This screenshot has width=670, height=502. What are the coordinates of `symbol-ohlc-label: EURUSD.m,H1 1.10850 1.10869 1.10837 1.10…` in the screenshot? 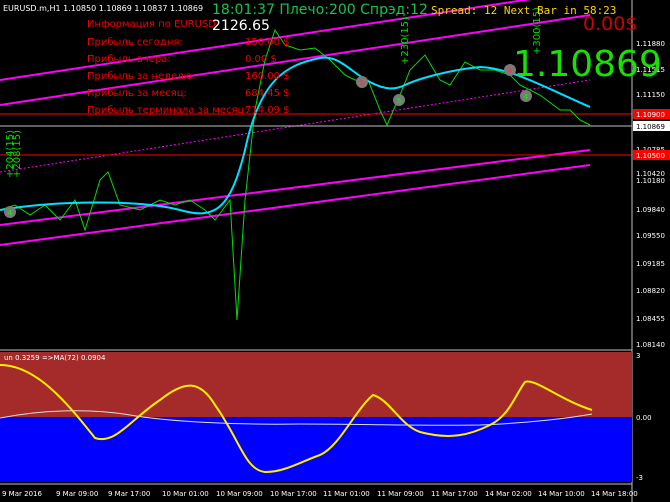 It's located at (103, 8).